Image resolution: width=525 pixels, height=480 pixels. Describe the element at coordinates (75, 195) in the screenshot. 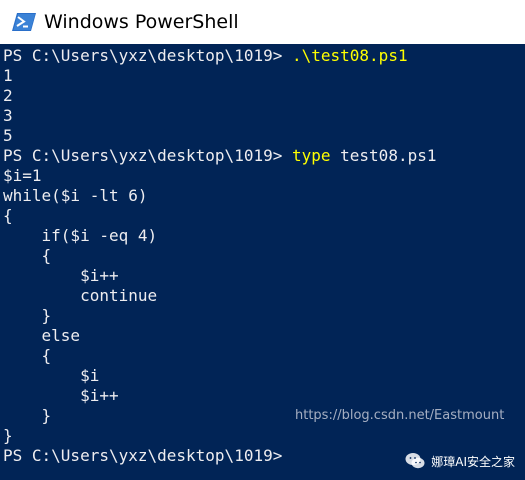

I see `console-text: while($i -lt 6)` at that location.